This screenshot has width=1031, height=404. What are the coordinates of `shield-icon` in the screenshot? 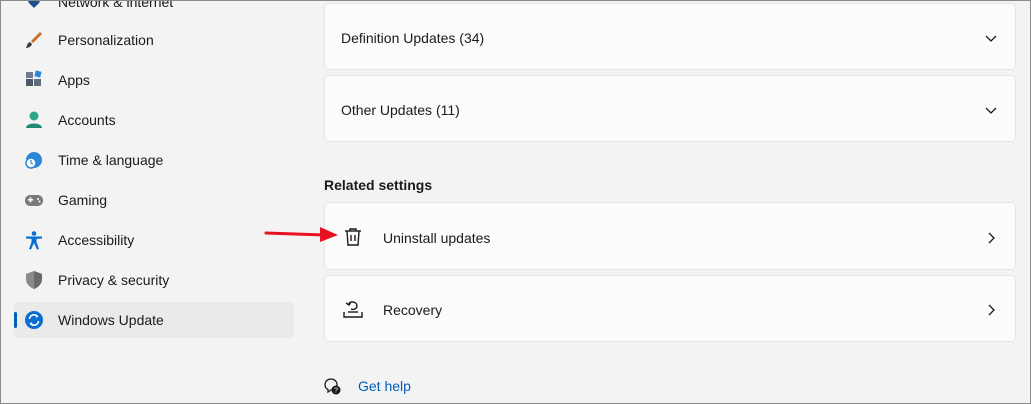 It's located at (34, 280).